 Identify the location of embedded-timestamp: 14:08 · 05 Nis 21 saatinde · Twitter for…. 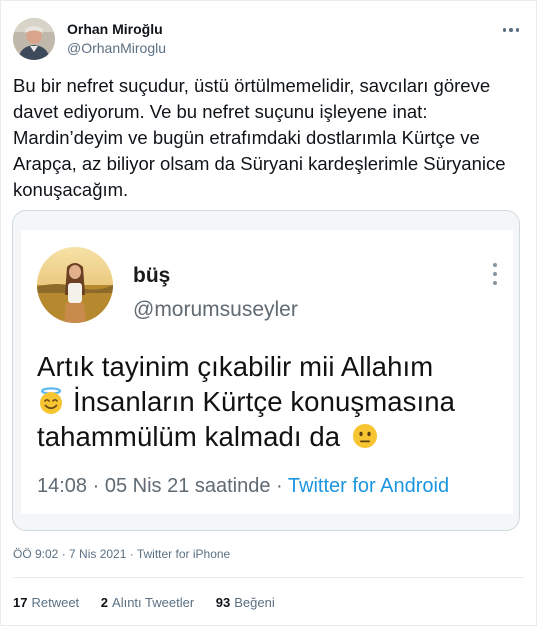
(243, 486).